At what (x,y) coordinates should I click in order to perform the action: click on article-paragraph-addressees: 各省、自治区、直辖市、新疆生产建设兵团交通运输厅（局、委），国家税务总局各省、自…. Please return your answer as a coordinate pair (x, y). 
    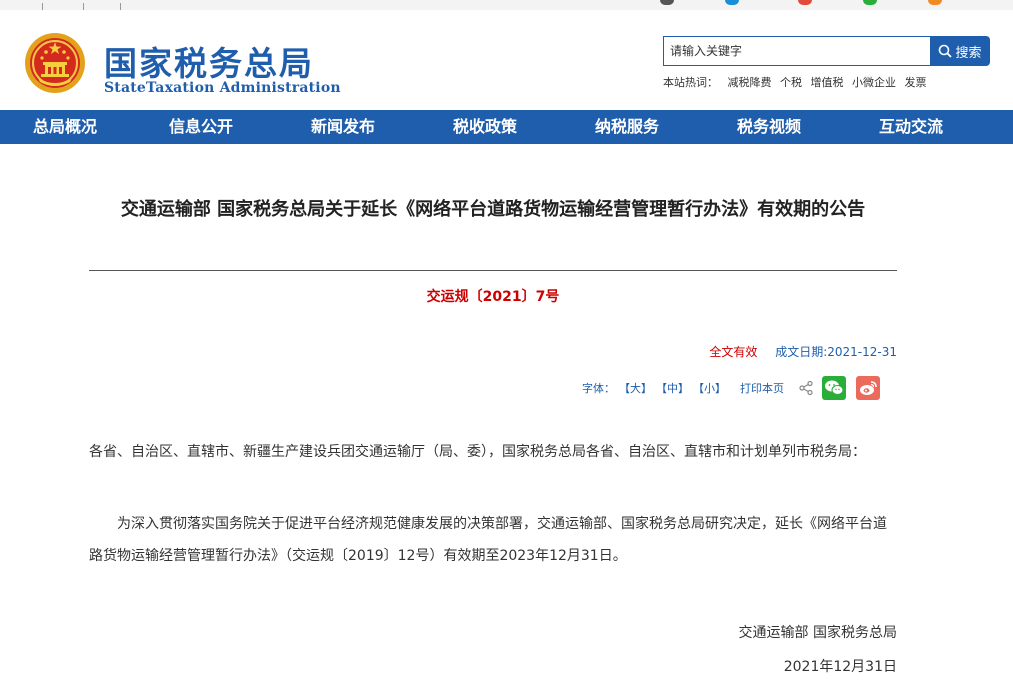
    Looking at the image, I should click on (477, 452).